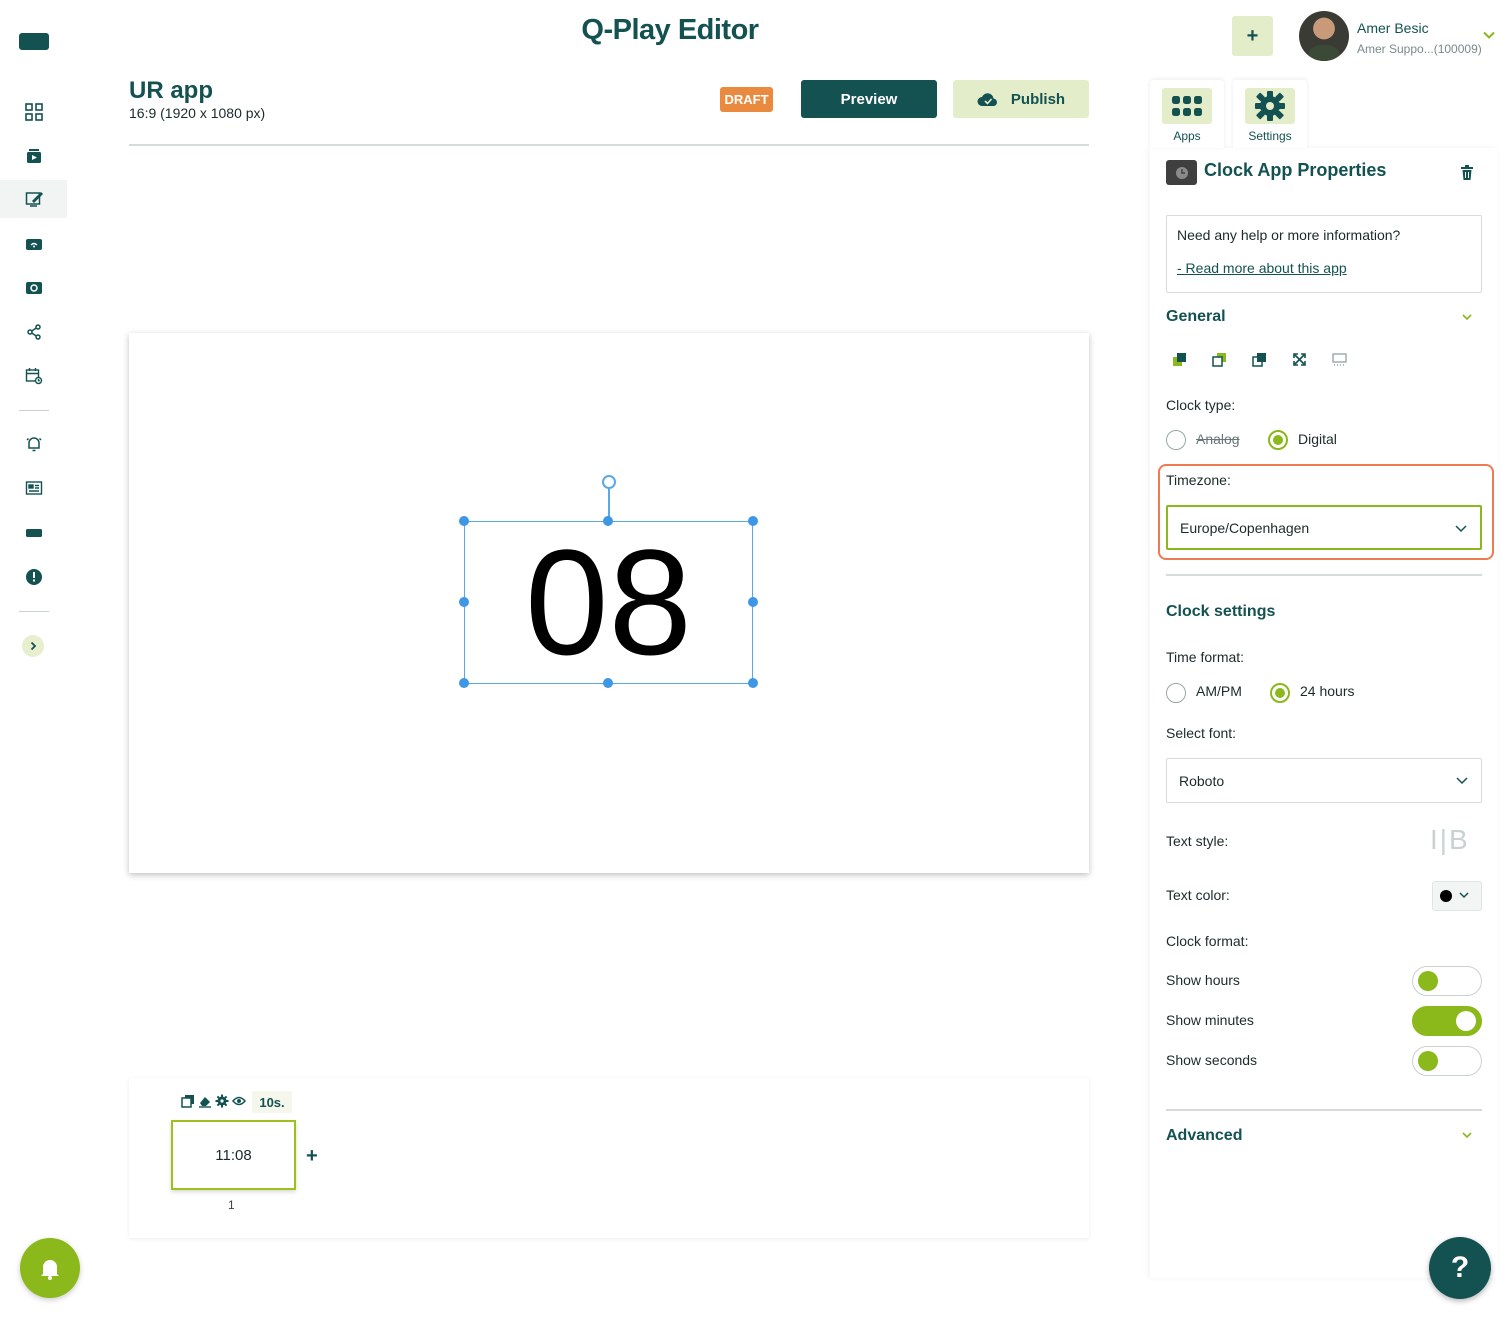 The width and height of the screenshot is (1511, 1318). What do you see at coordinates (205, 1101) in the screenshot?
I see `eraser-icon` at bounding box center [205, 1101].